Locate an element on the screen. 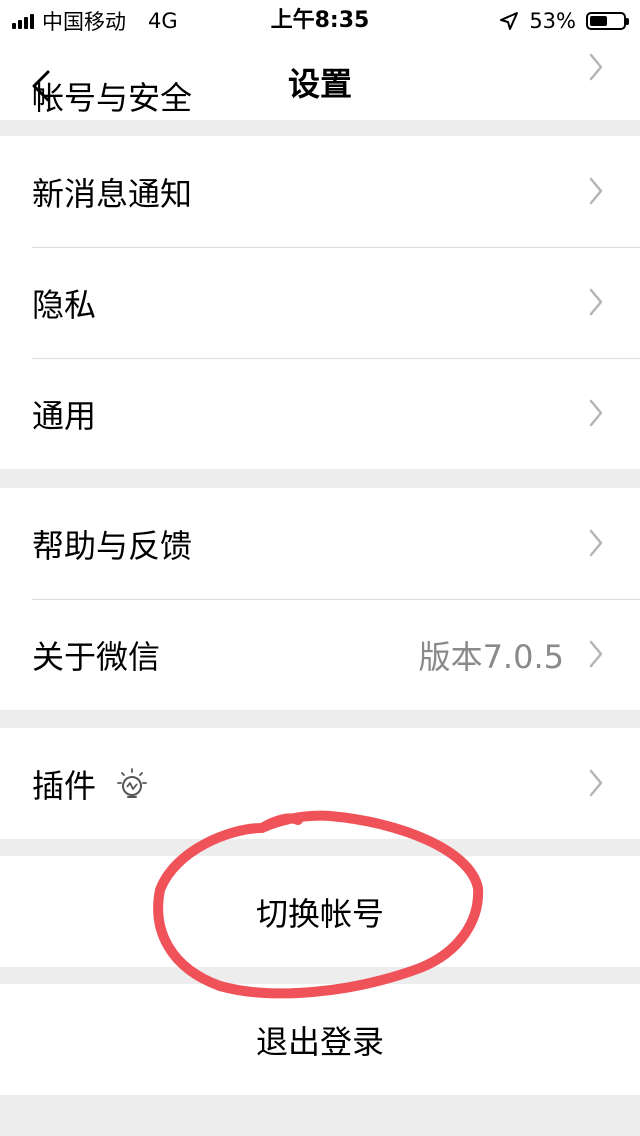 This screenshot has width=640, height=1136. logout-label: 退出登录 is located at coordinates (319, 1041).